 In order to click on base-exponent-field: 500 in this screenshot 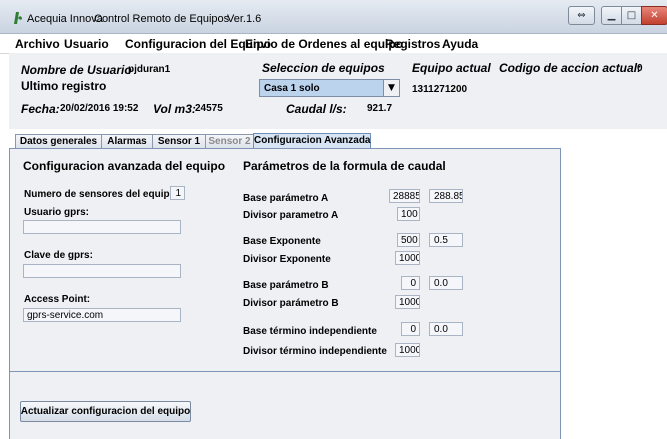, I will do `click(408, 240)`.